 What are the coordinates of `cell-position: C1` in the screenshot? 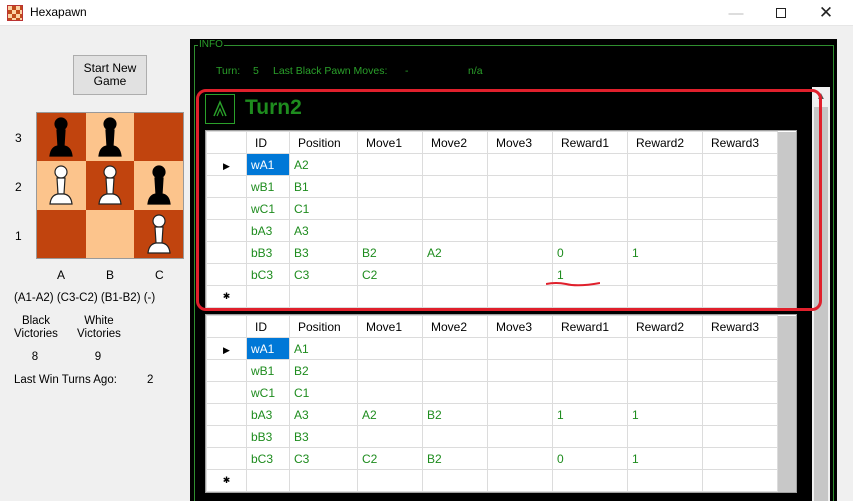 It's located at (323, 392).